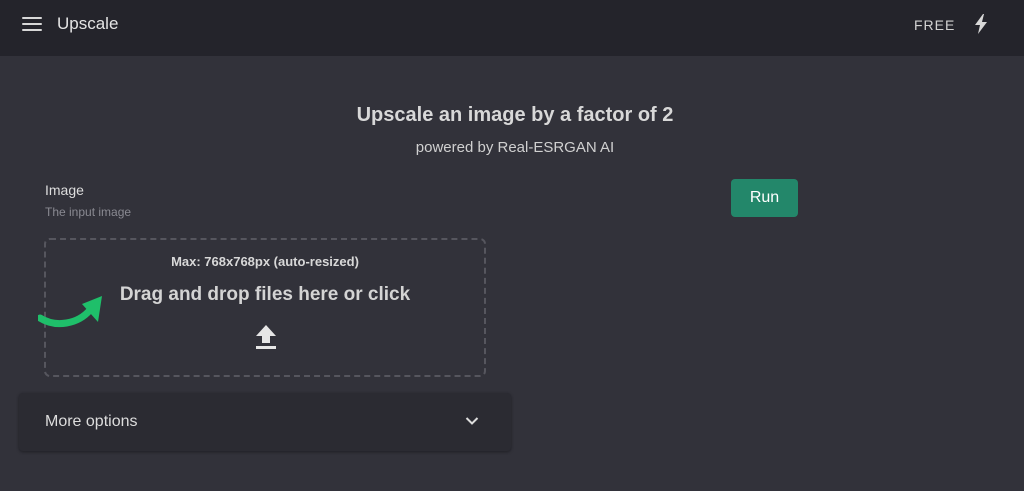  Describe the element at coordinates (265, 422) in the screenshot. I see `more-options-panel: More options` at that location.